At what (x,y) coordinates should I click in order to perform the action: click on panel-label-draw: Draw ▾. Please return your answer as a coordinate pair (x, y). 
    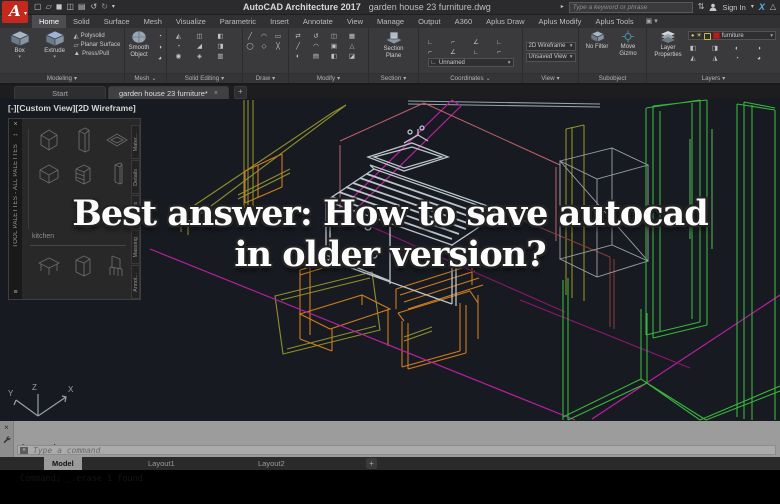
    Looking at the image, I should click on (265, 78).